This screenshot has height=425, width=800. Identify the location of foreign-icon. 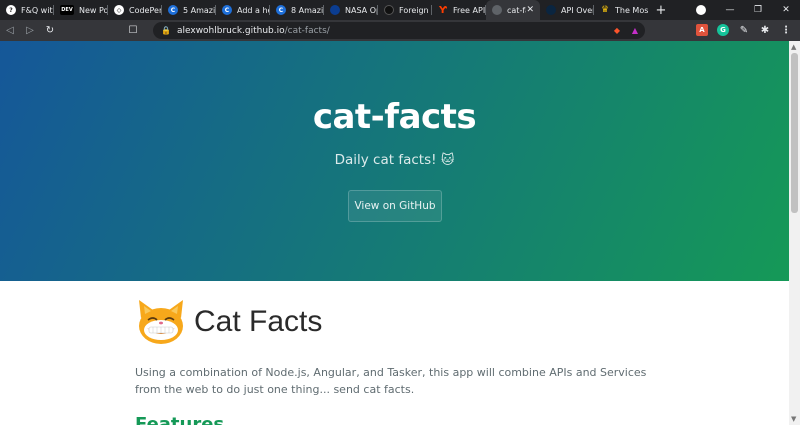
(389, 10).